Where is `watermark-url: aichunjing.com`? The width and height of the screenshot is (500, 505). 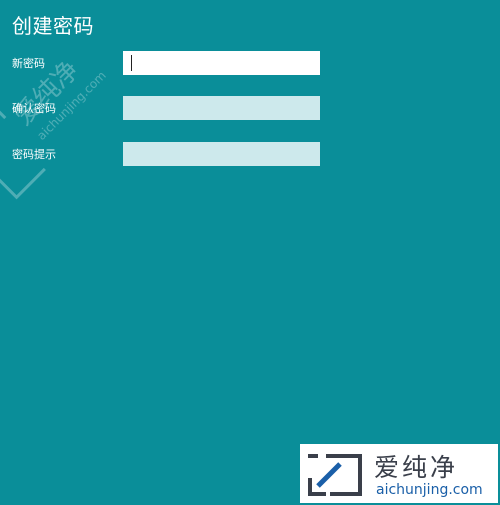
watermark-url: aichunjing.com is located at coordinates (429, 490).